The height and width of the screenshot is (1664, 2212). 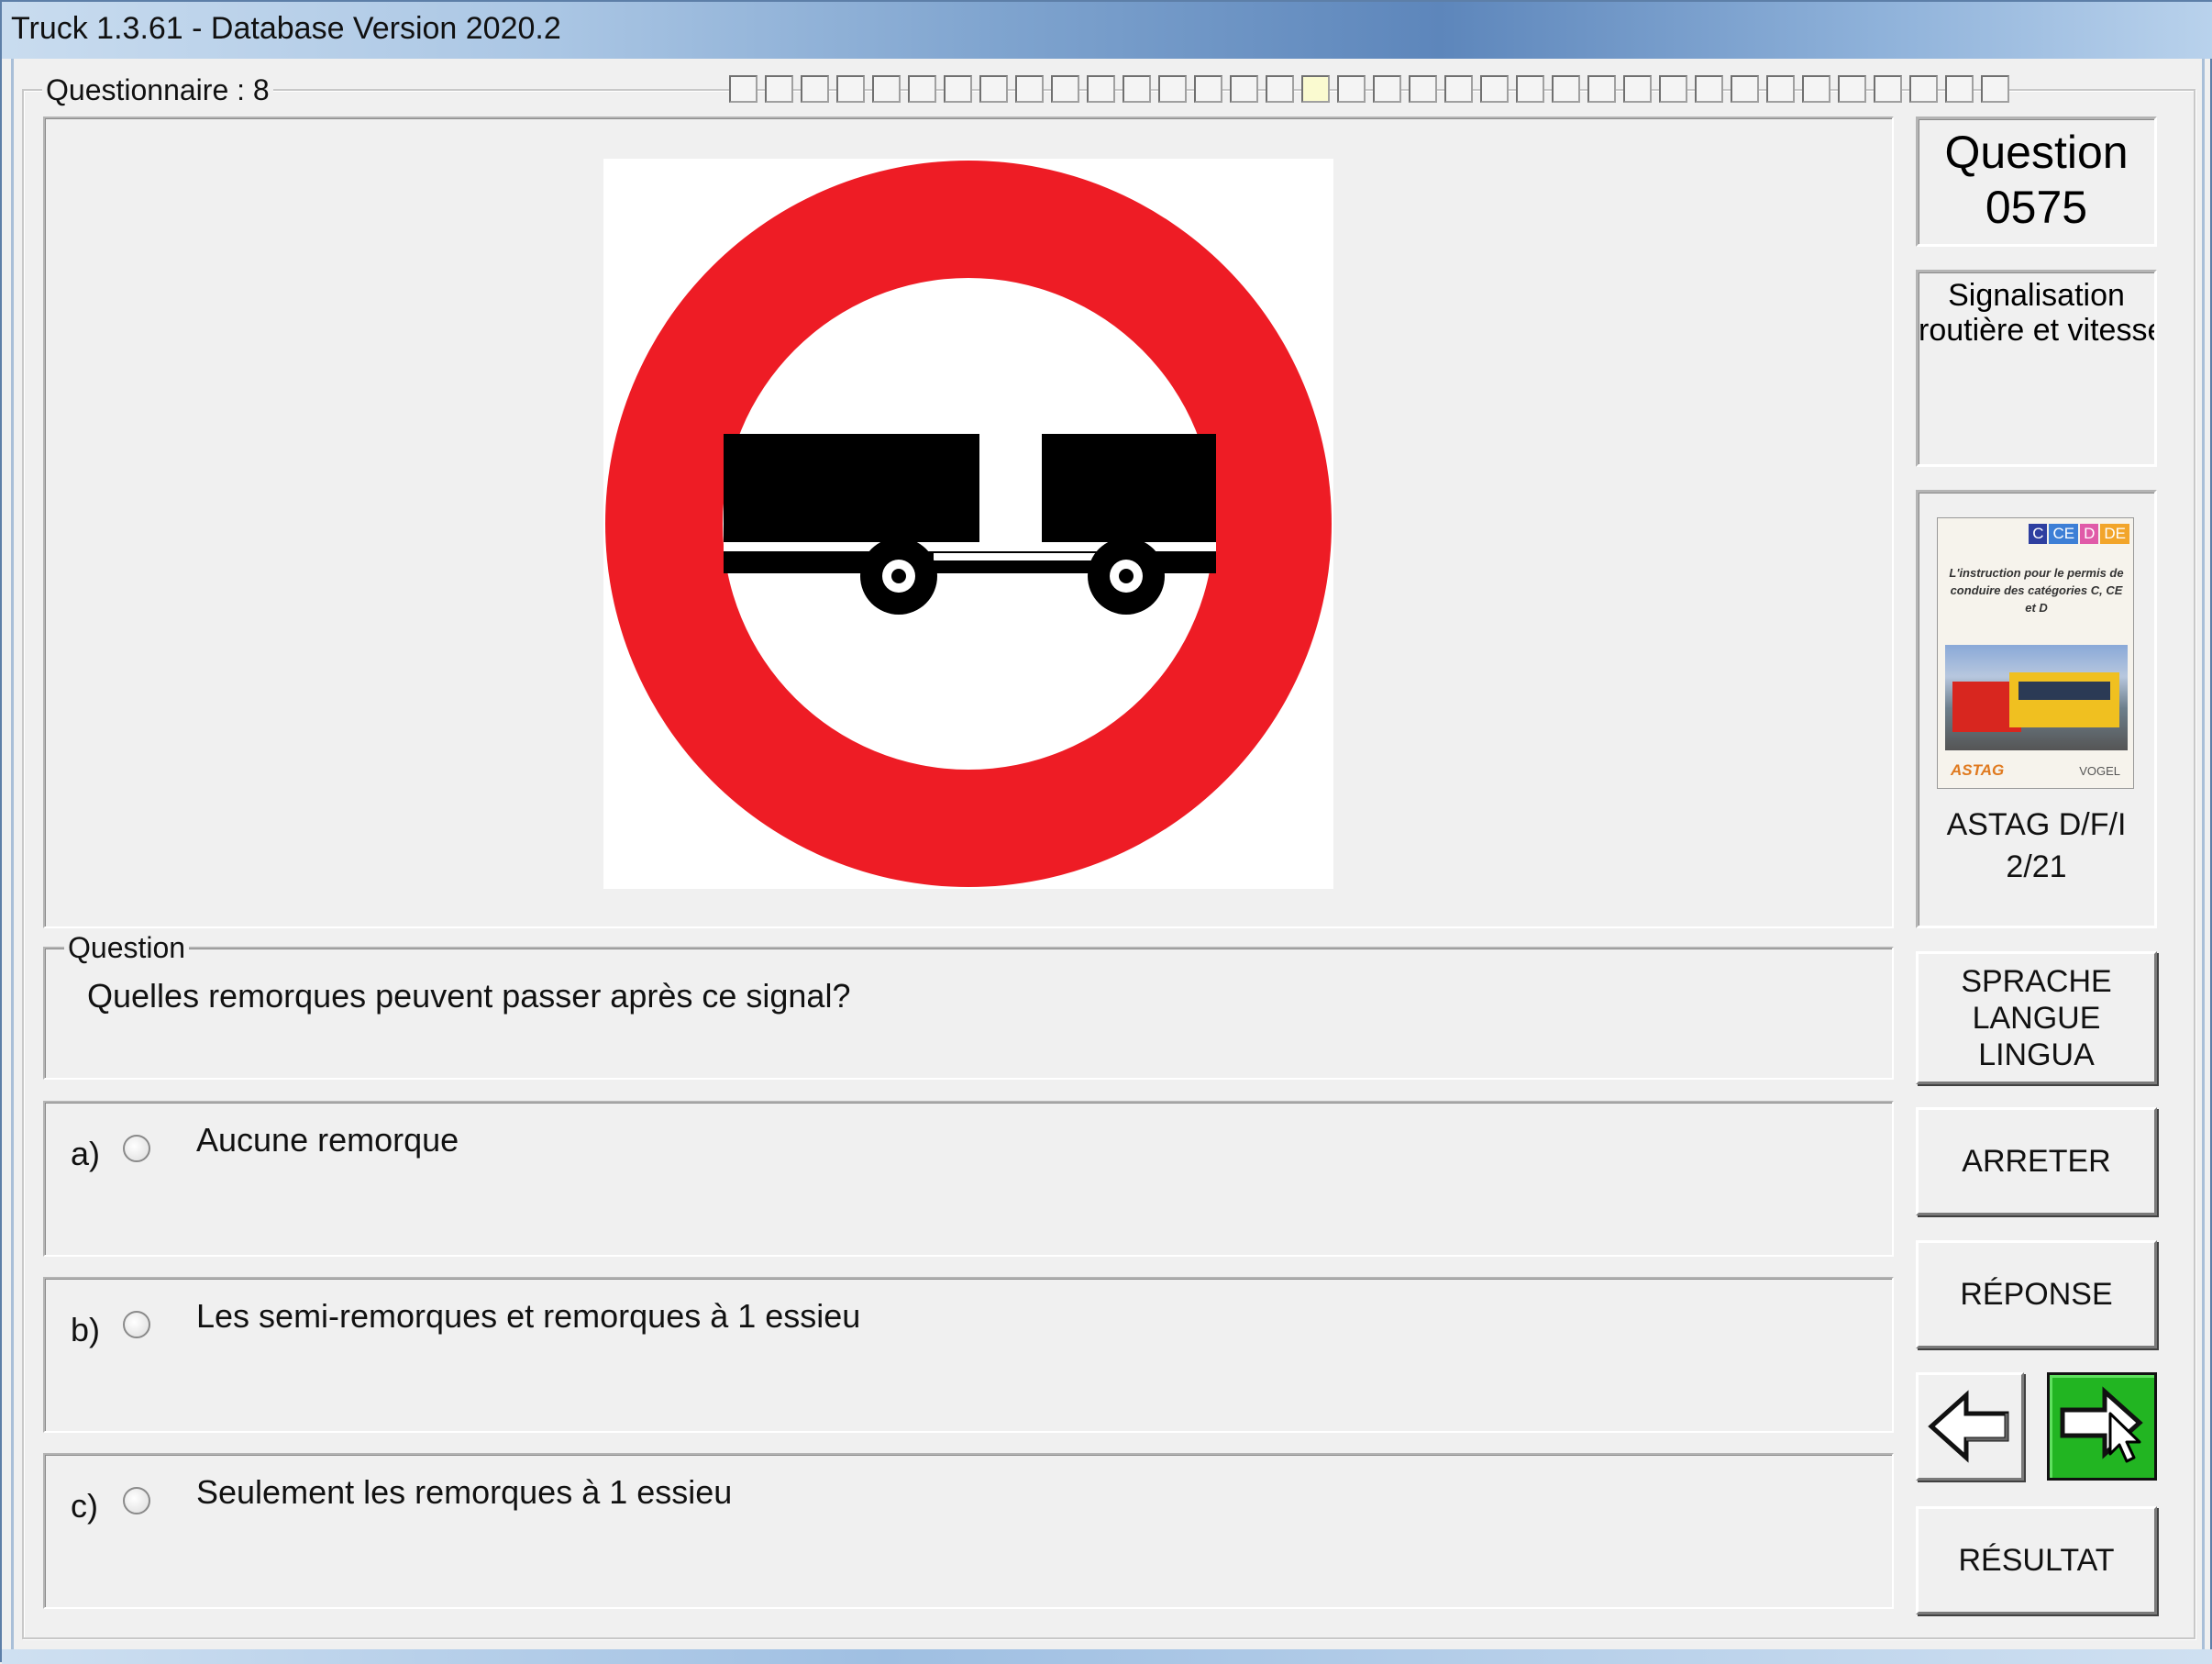 What do you see at coordinates (2037, 368) in the screenshot?
I see `category-box: Signalisation routière et vitesse` at bounding box center [2037, 368].